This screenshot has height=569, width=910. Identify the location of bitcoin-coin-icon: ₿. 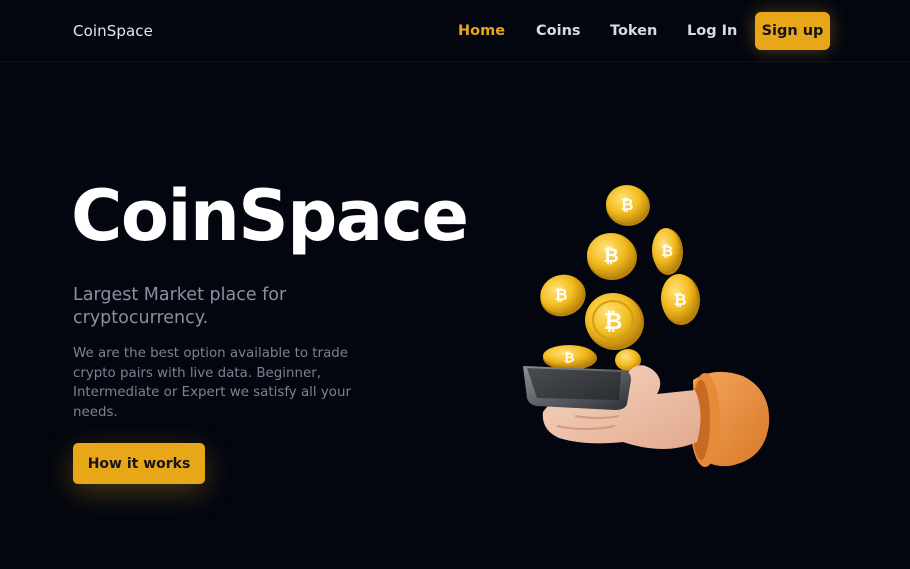
(628, 205).